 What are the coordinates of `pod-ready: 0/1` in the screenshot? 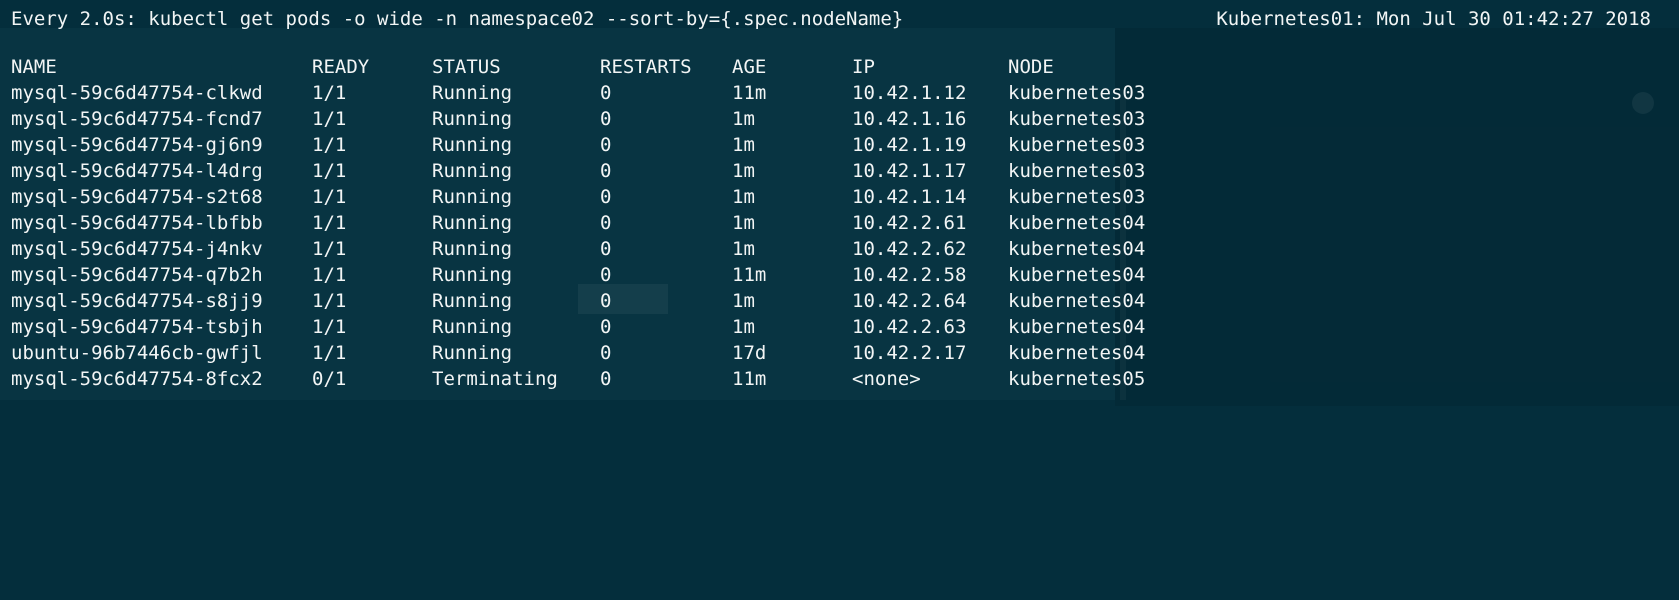 It's located at (329, 379).